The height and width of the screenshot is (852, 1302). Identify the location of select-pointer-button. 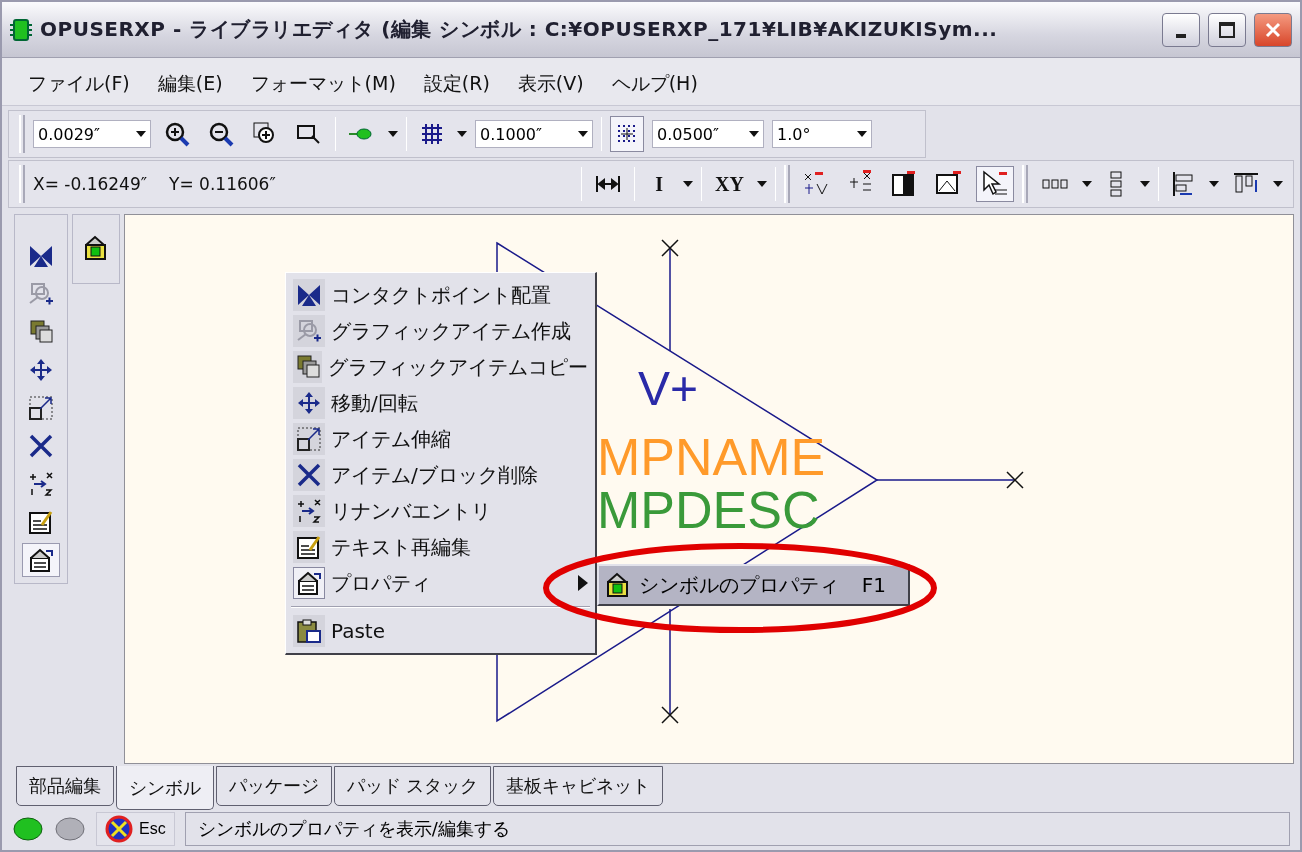
(995, 184).